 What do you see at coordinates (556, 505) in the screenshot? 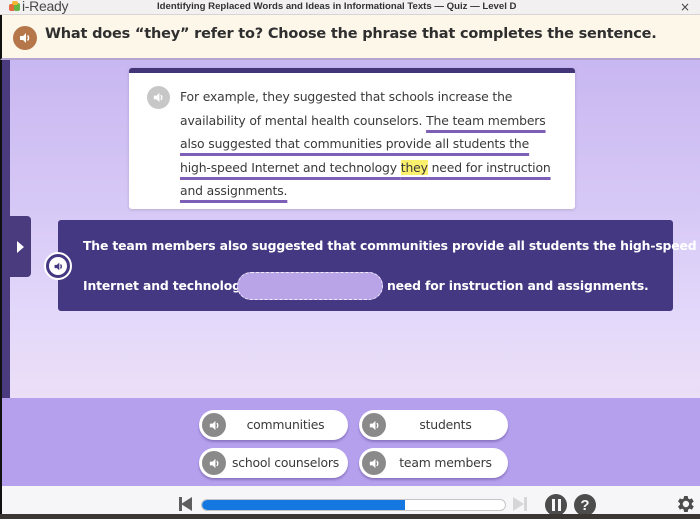
I see `pause-button` at bounding box center [556, 505].